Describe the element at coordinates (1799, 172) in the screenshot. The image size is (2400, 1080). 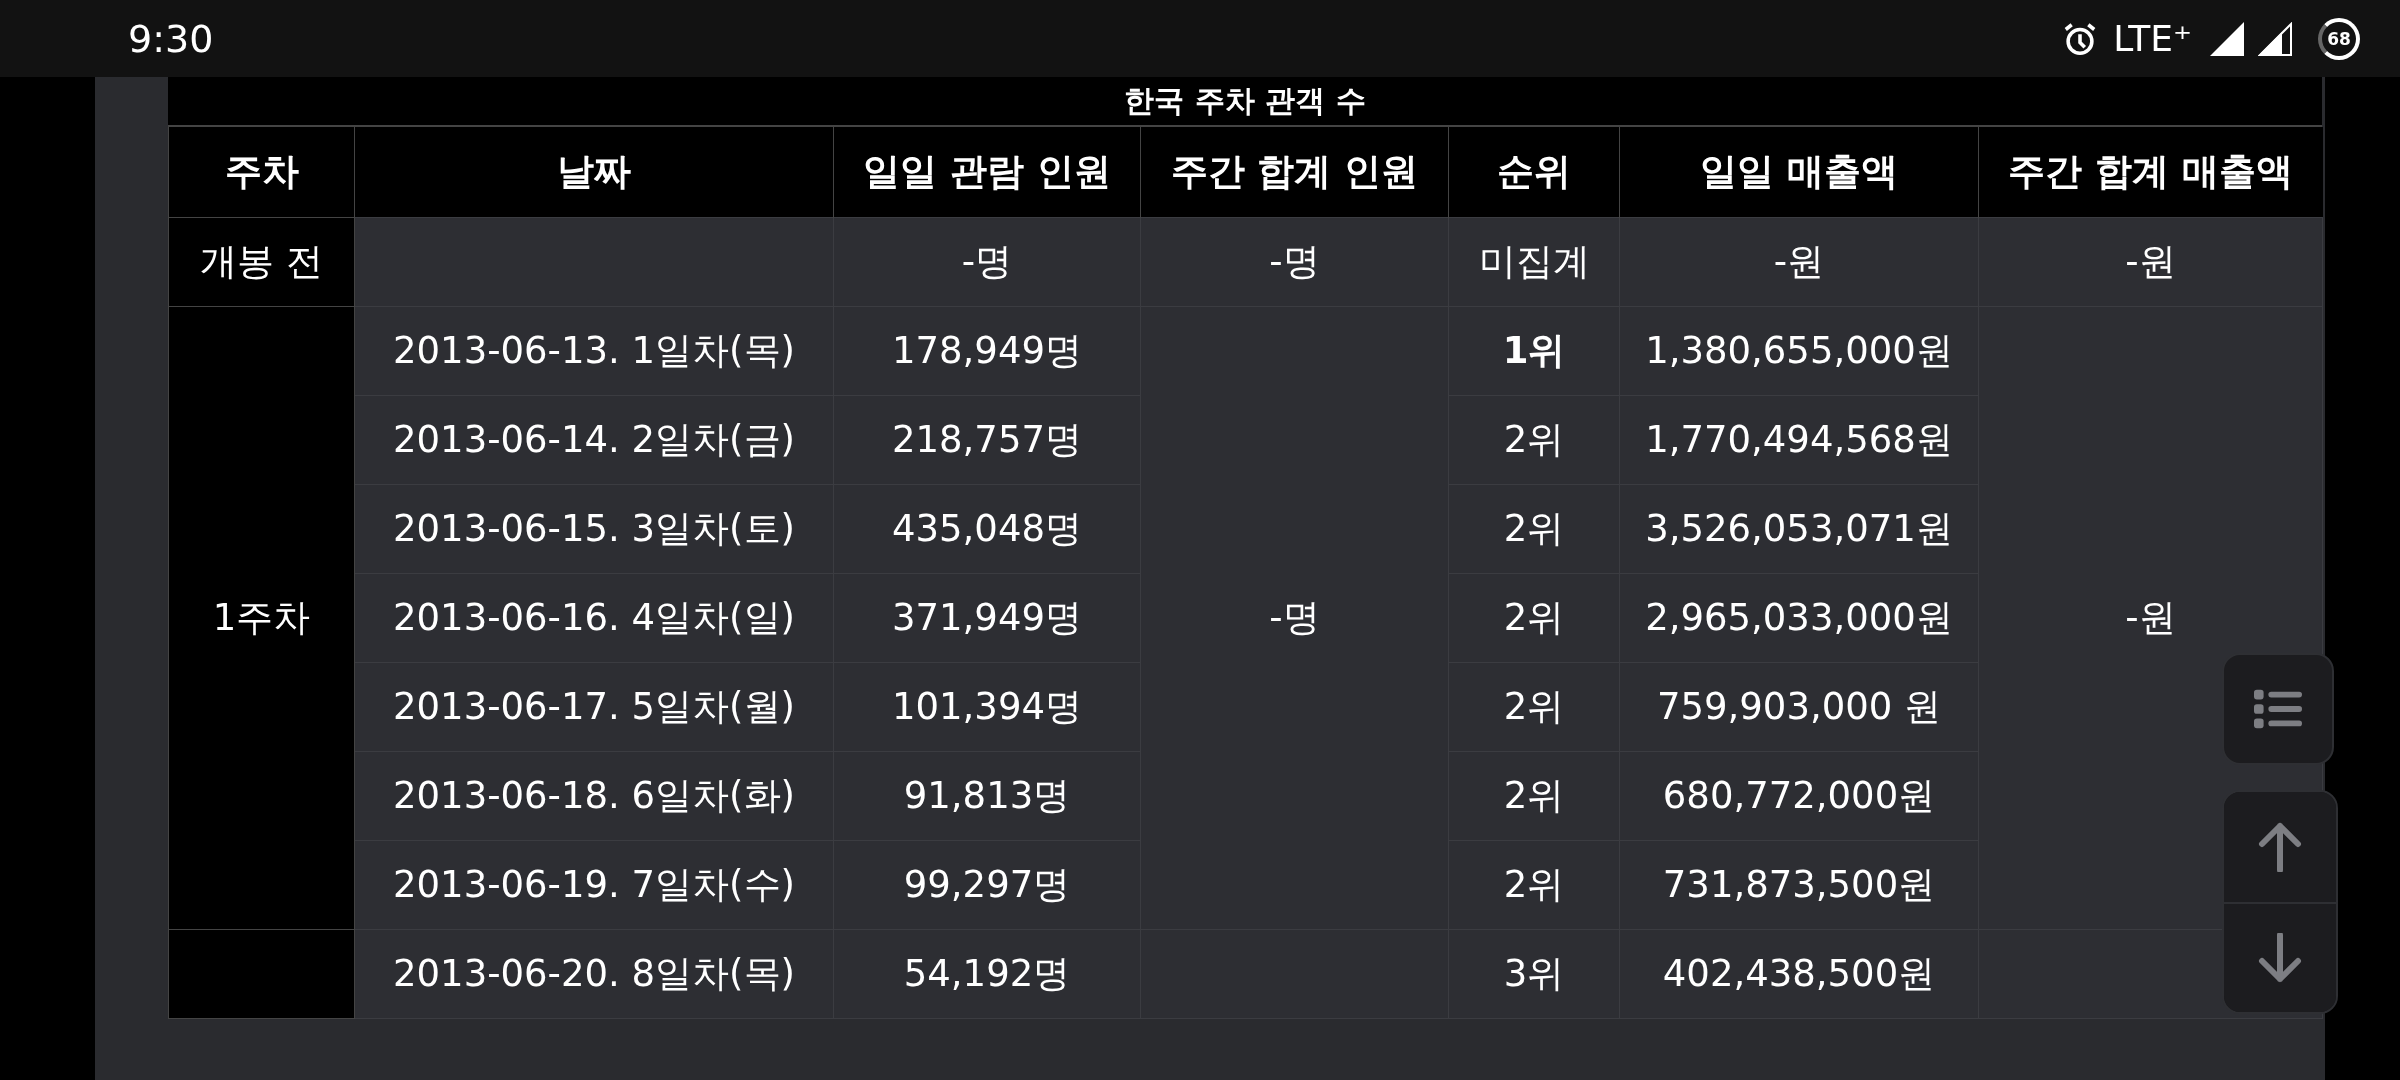
I see `column-header: 일일 매출액` at that location.